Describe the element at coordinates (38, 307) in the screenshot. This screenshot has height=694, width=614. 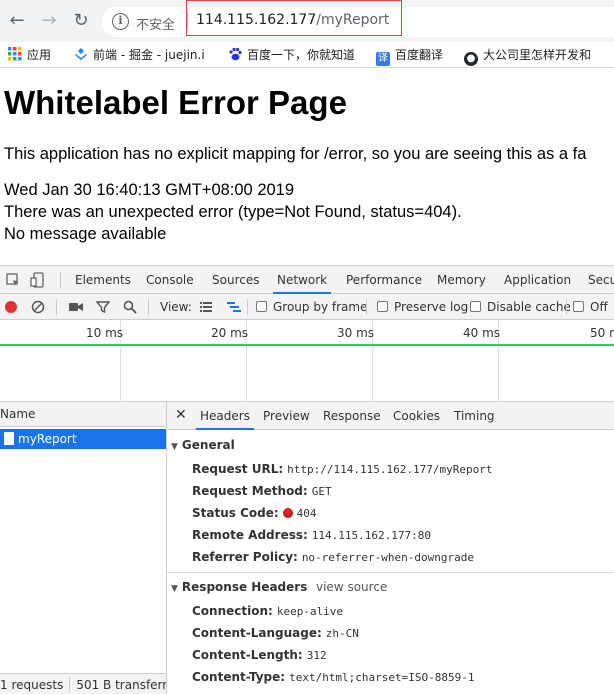
I see `clear-icon` at that location.